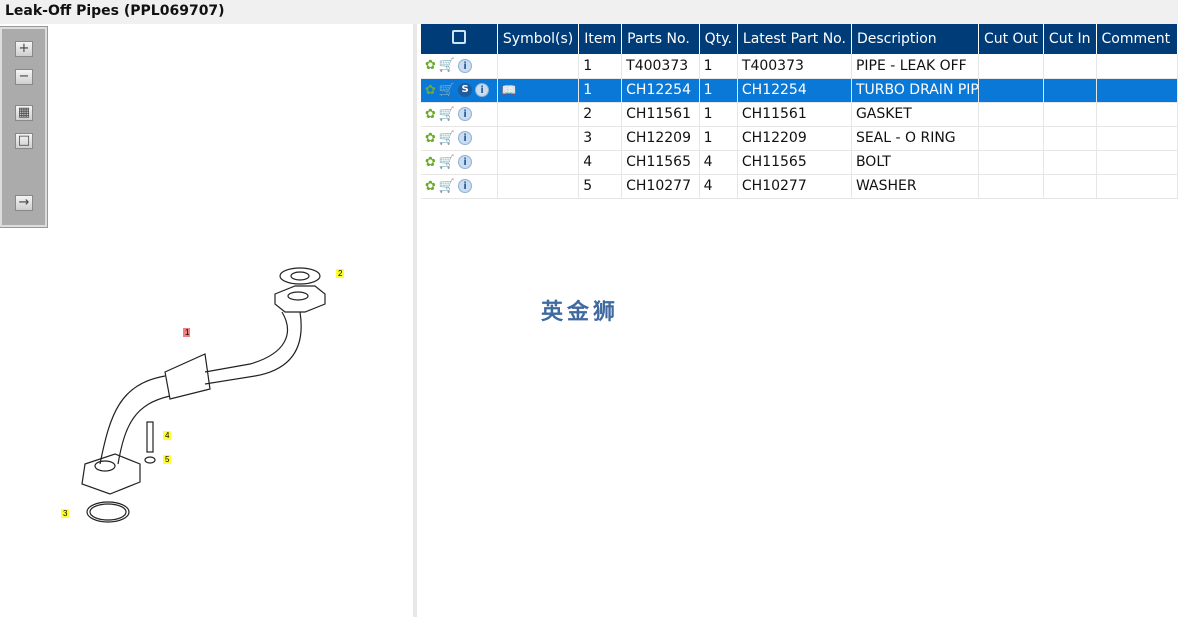 The height and width of the screenshot is (617, 1178). I want to click on latest-part-cell: CH10277, so click(794, 186).